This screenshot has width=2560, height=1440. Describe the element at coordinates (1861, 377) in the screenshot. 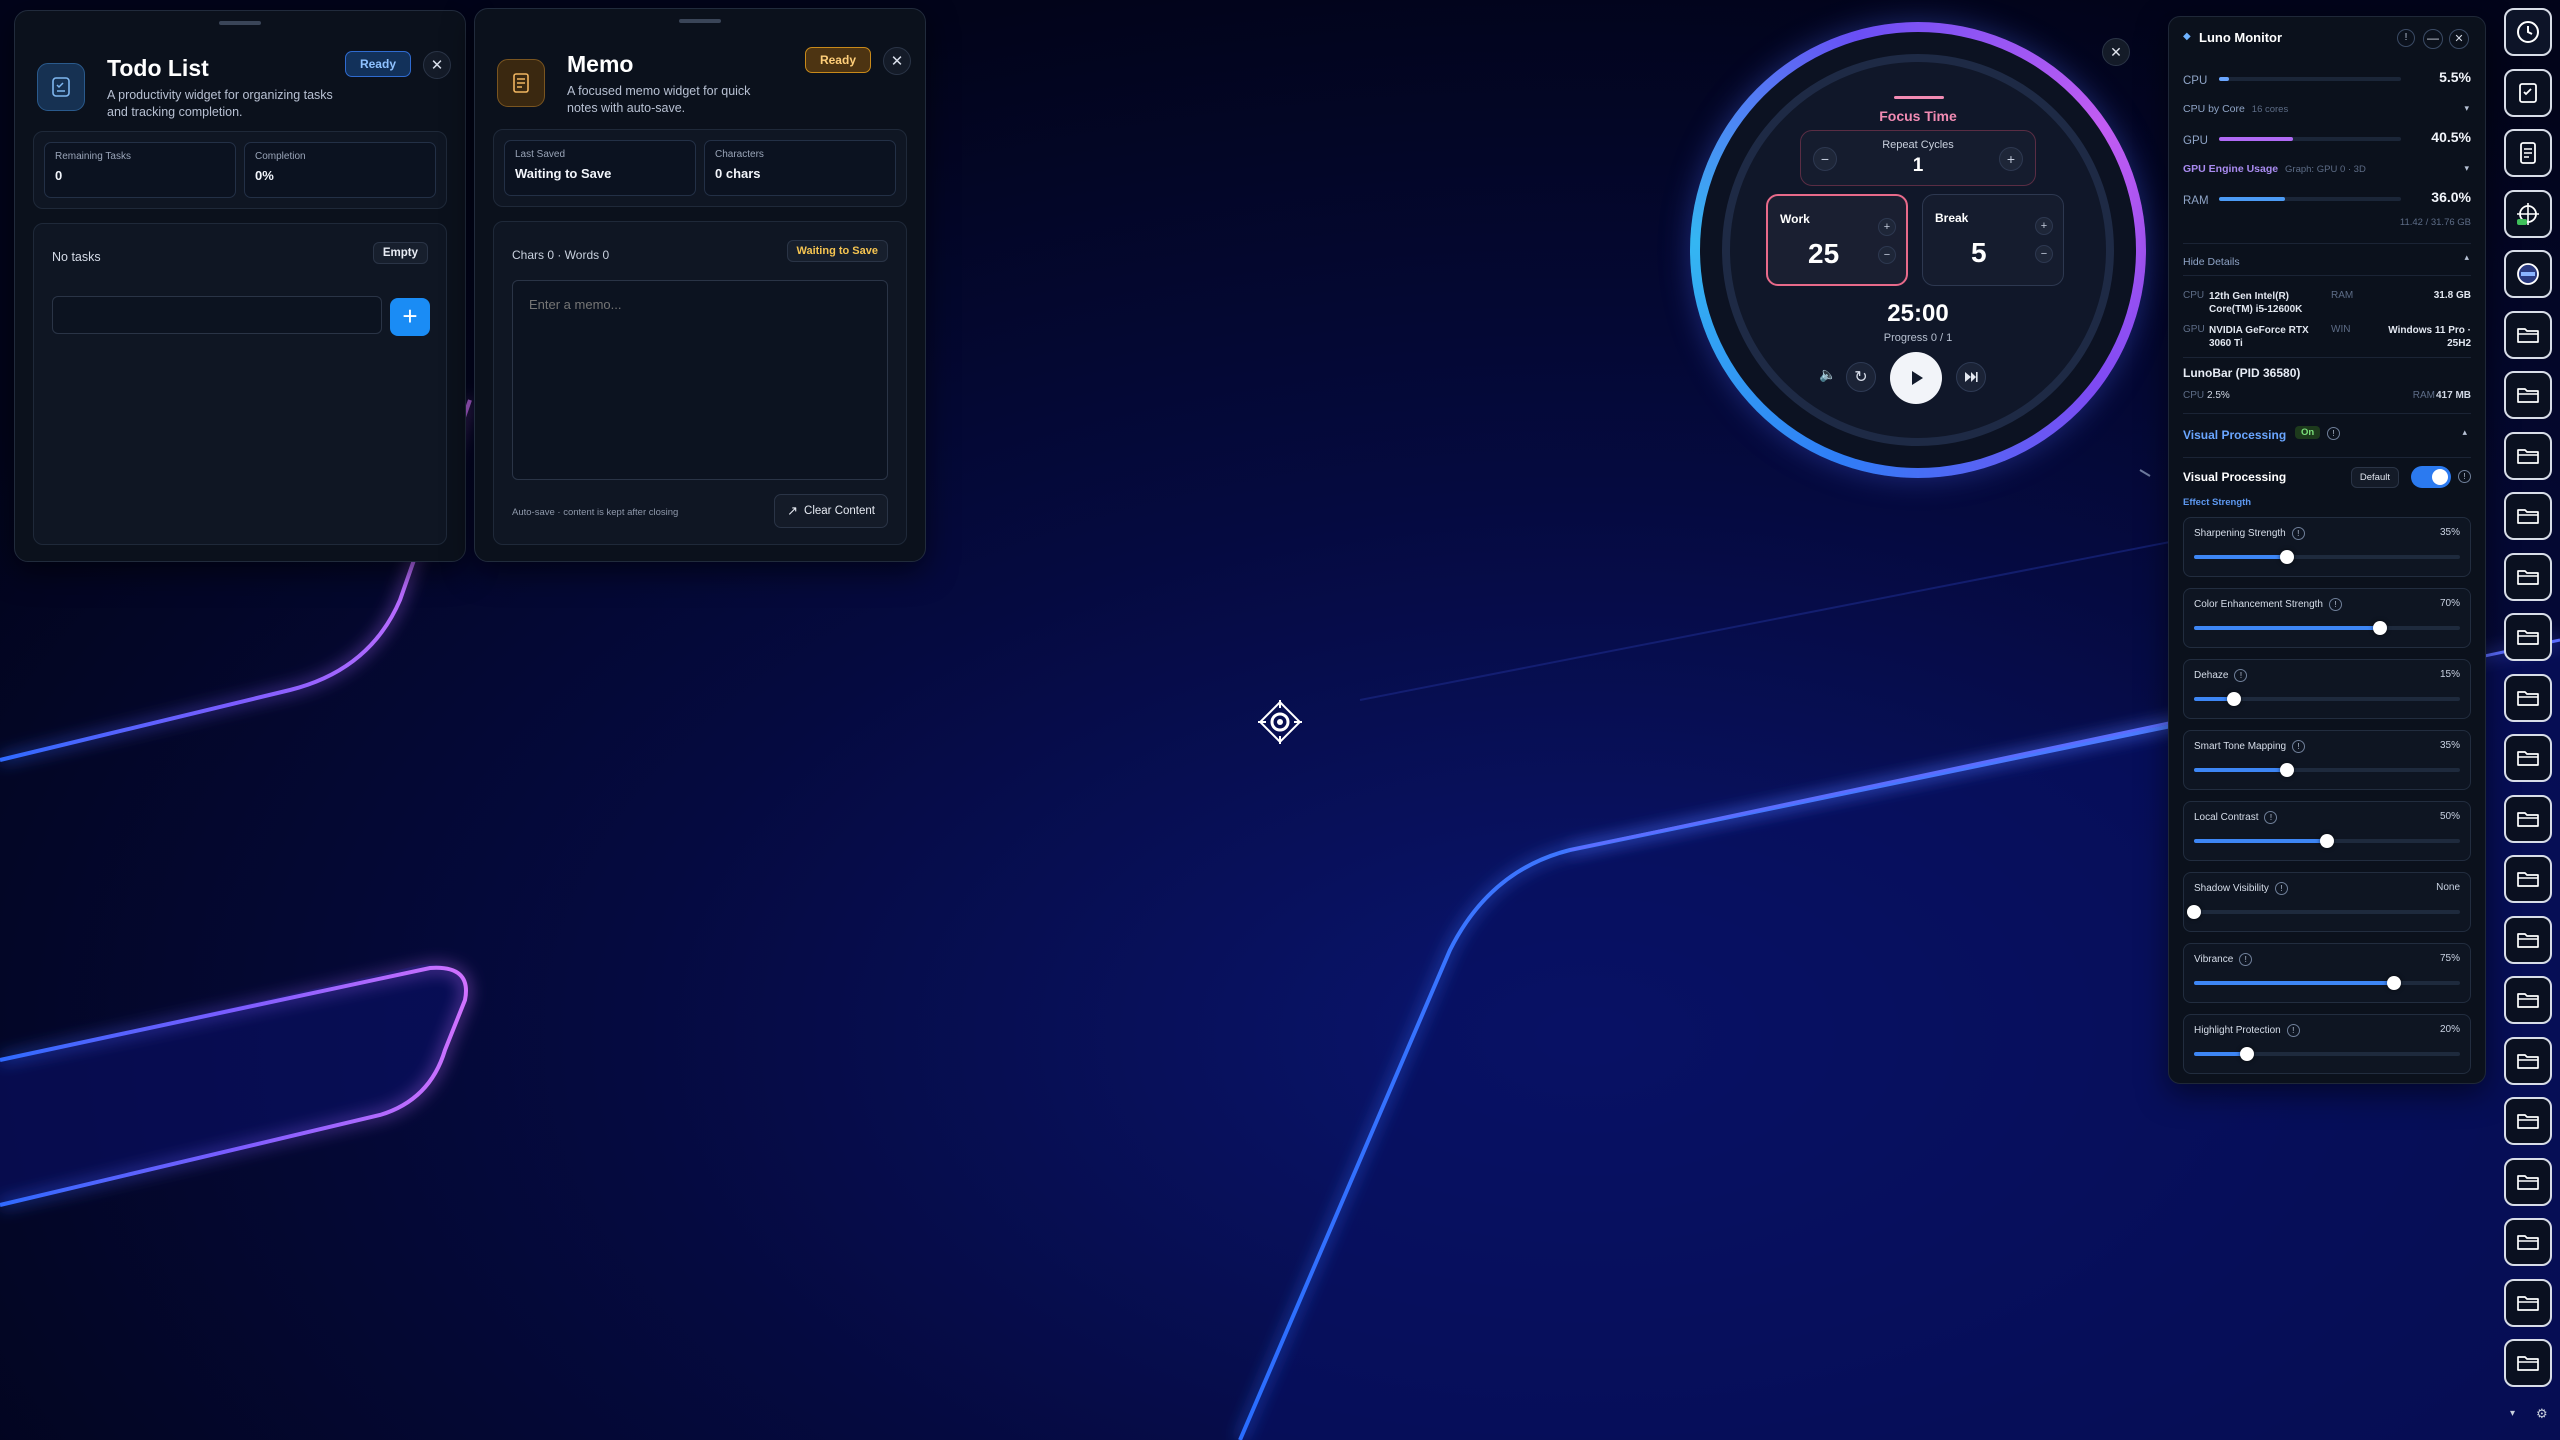

I see `reset-button: ↻` at that location.